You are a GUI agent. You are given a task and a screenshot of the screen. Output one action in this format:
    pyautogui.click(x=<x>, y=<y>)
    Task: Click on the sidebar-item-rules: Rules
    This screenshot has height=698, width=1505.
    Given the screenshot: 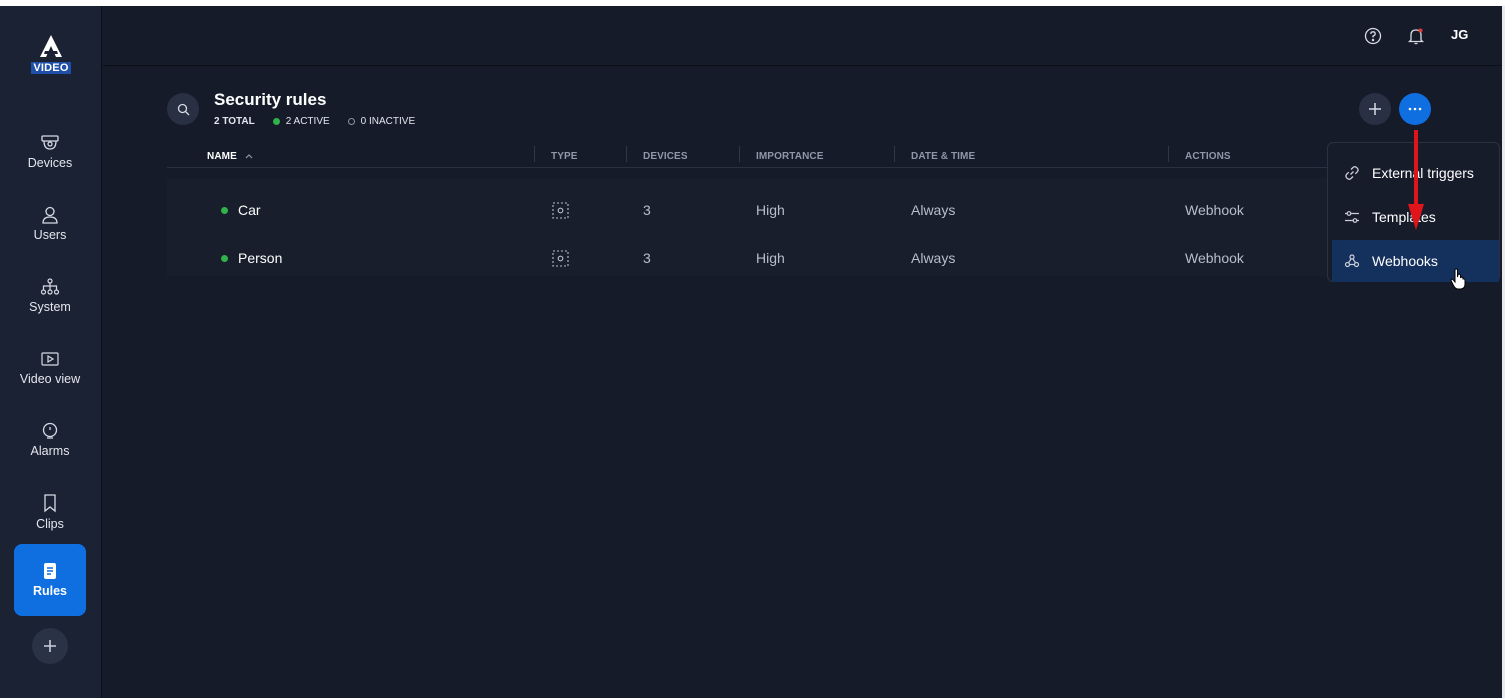 What is the action you would take?
    pyautogui.click(x=50, y=580)
    